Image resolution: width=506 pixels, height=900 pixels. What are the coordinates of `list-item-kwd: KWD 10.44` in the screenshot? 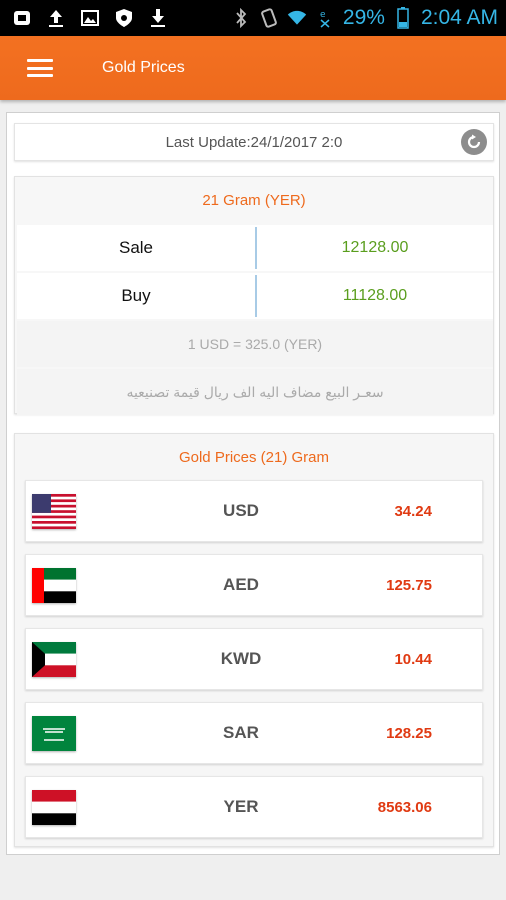 It's located at (254, 659).